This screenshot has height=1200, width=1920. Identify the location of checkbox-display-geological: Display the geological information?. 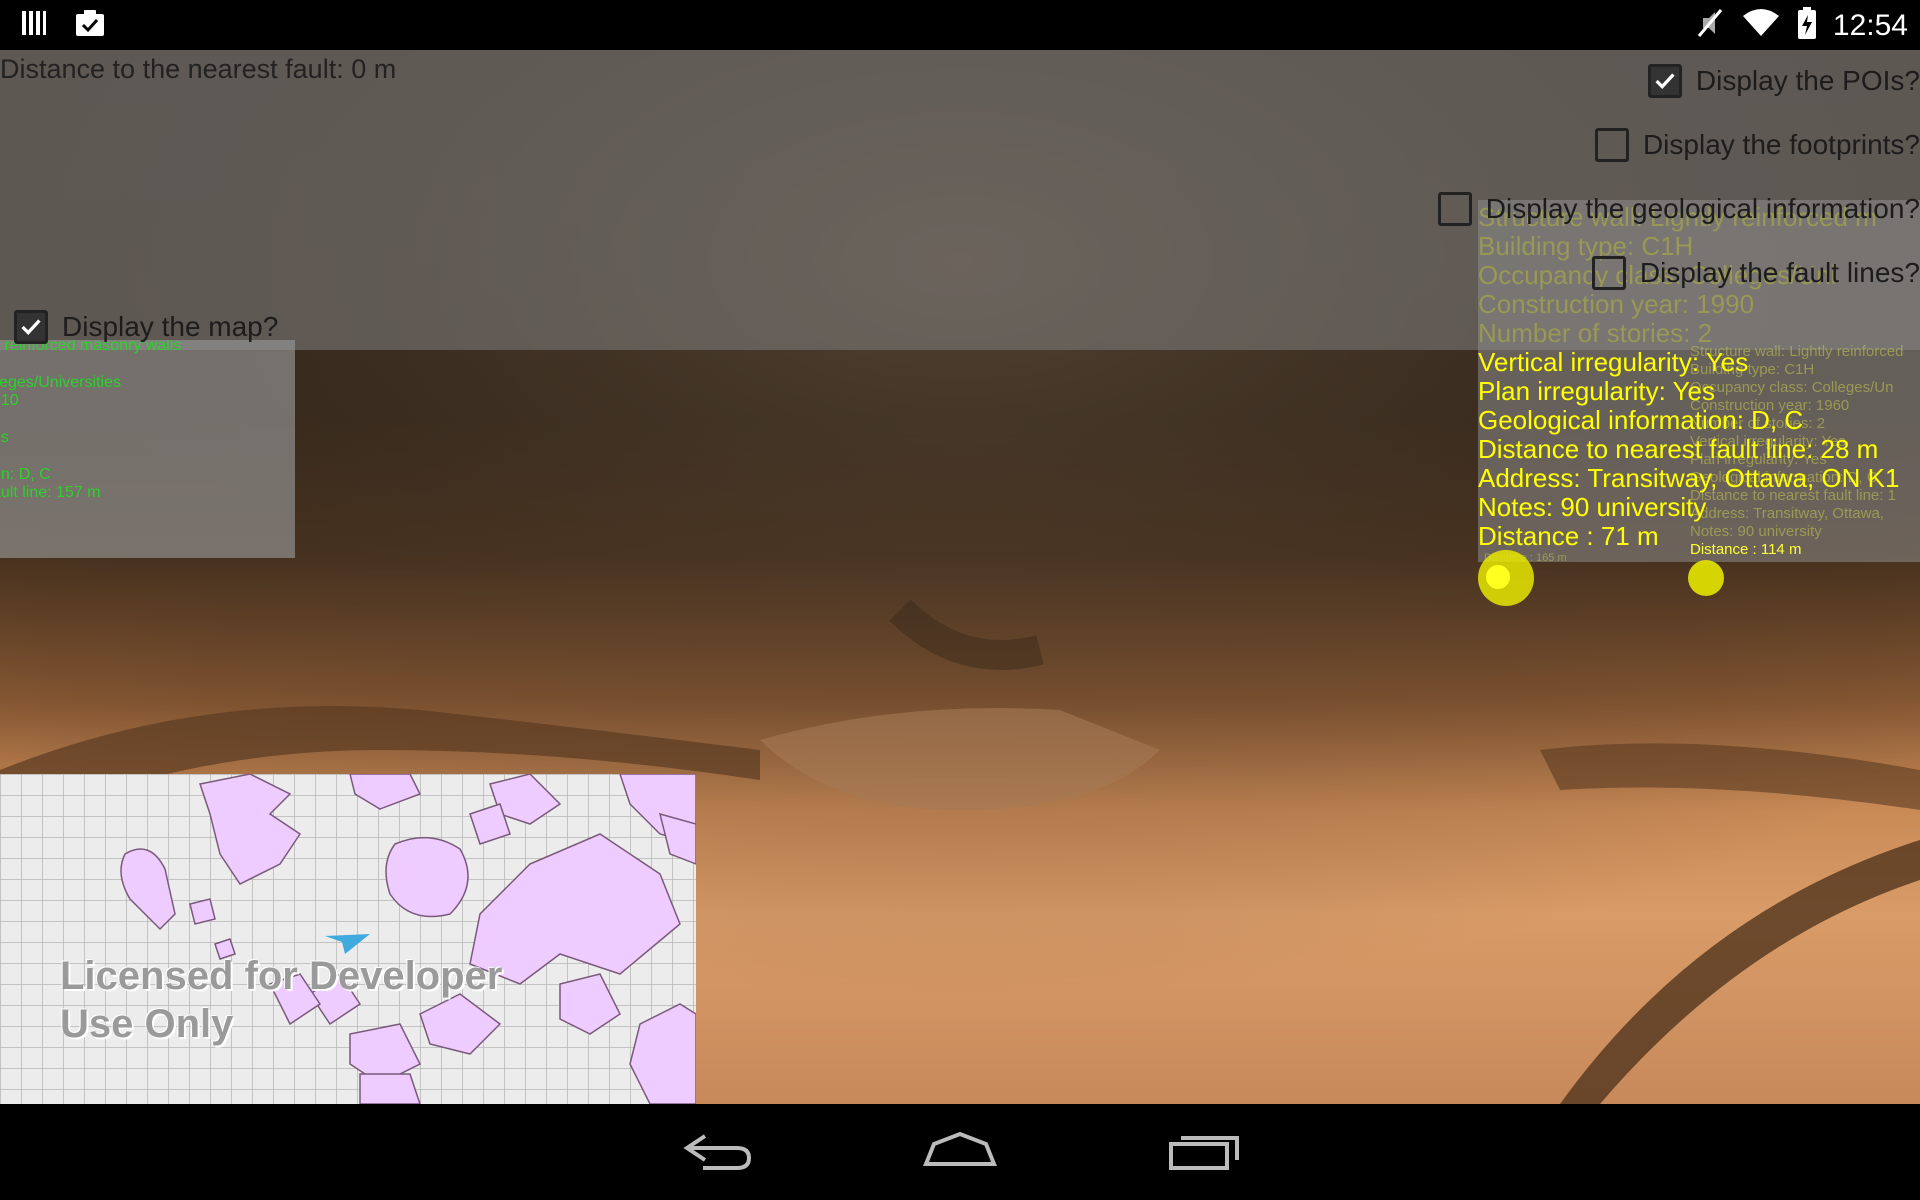
(1678, 209).